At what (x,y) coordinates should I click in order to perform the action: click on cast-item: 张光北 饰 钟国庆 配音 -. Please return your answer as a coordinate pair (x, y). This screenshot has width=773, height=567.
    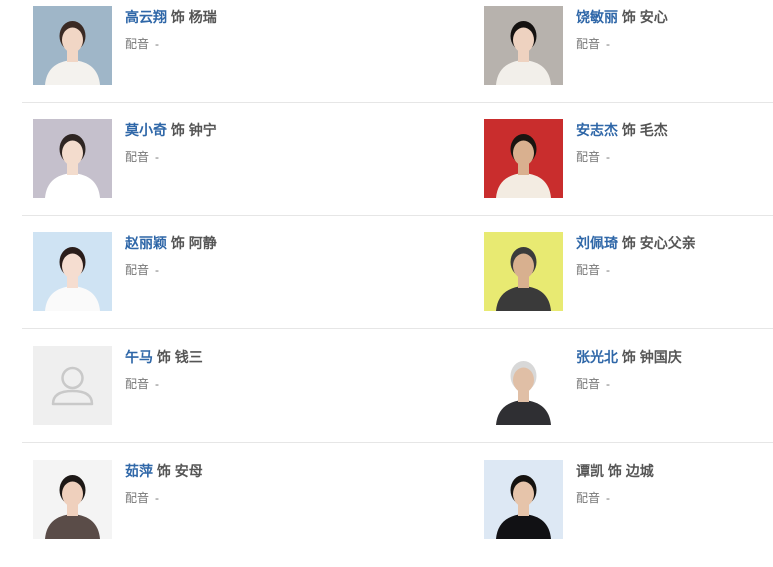
    Looking at the image, I should click on (628, 390).